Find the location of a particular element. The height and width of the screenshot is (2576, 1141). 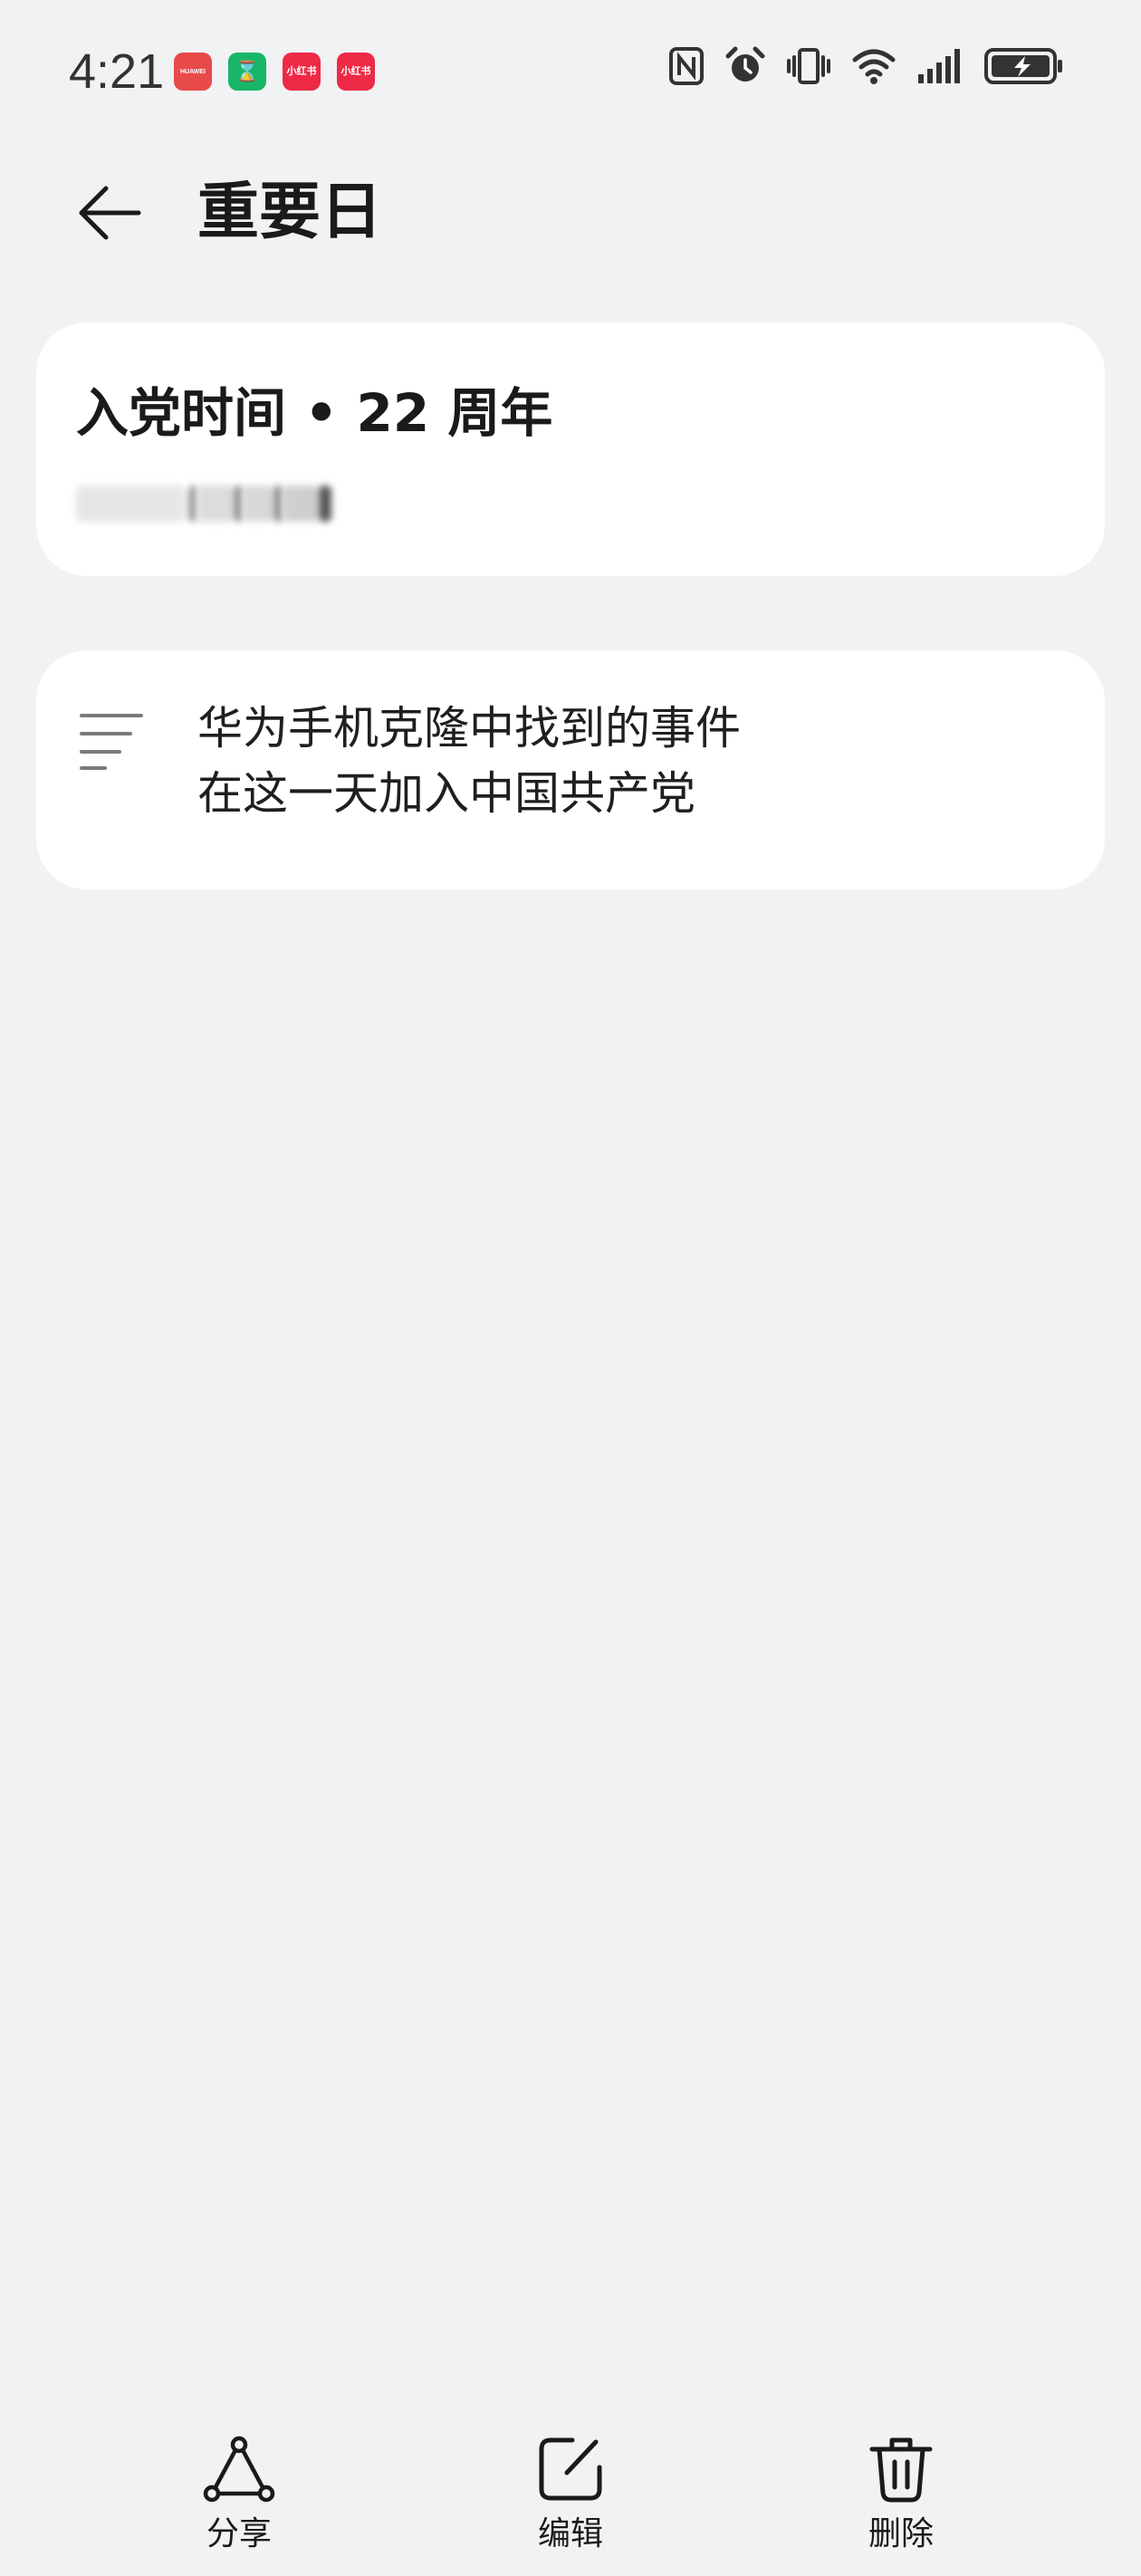

event-card: 入党时间 • 22 周年 is located at coordinates (570, 449).